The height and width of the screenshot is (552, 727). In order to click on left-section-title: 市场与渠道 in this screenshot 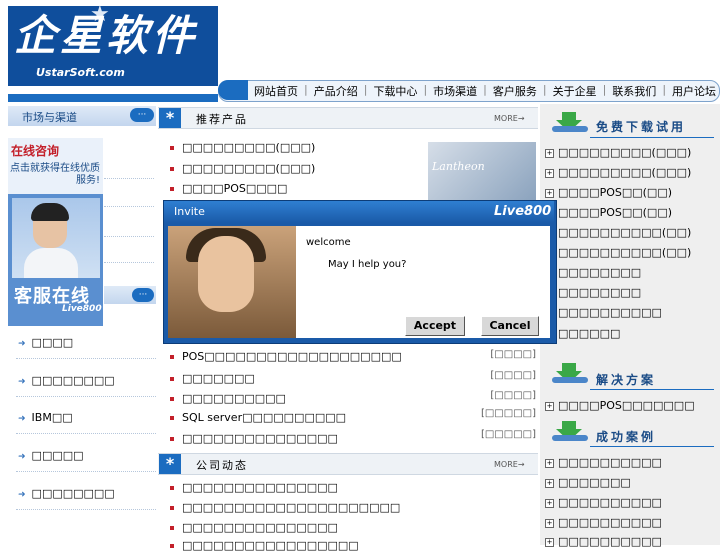, I will do `click(49, 117)`.